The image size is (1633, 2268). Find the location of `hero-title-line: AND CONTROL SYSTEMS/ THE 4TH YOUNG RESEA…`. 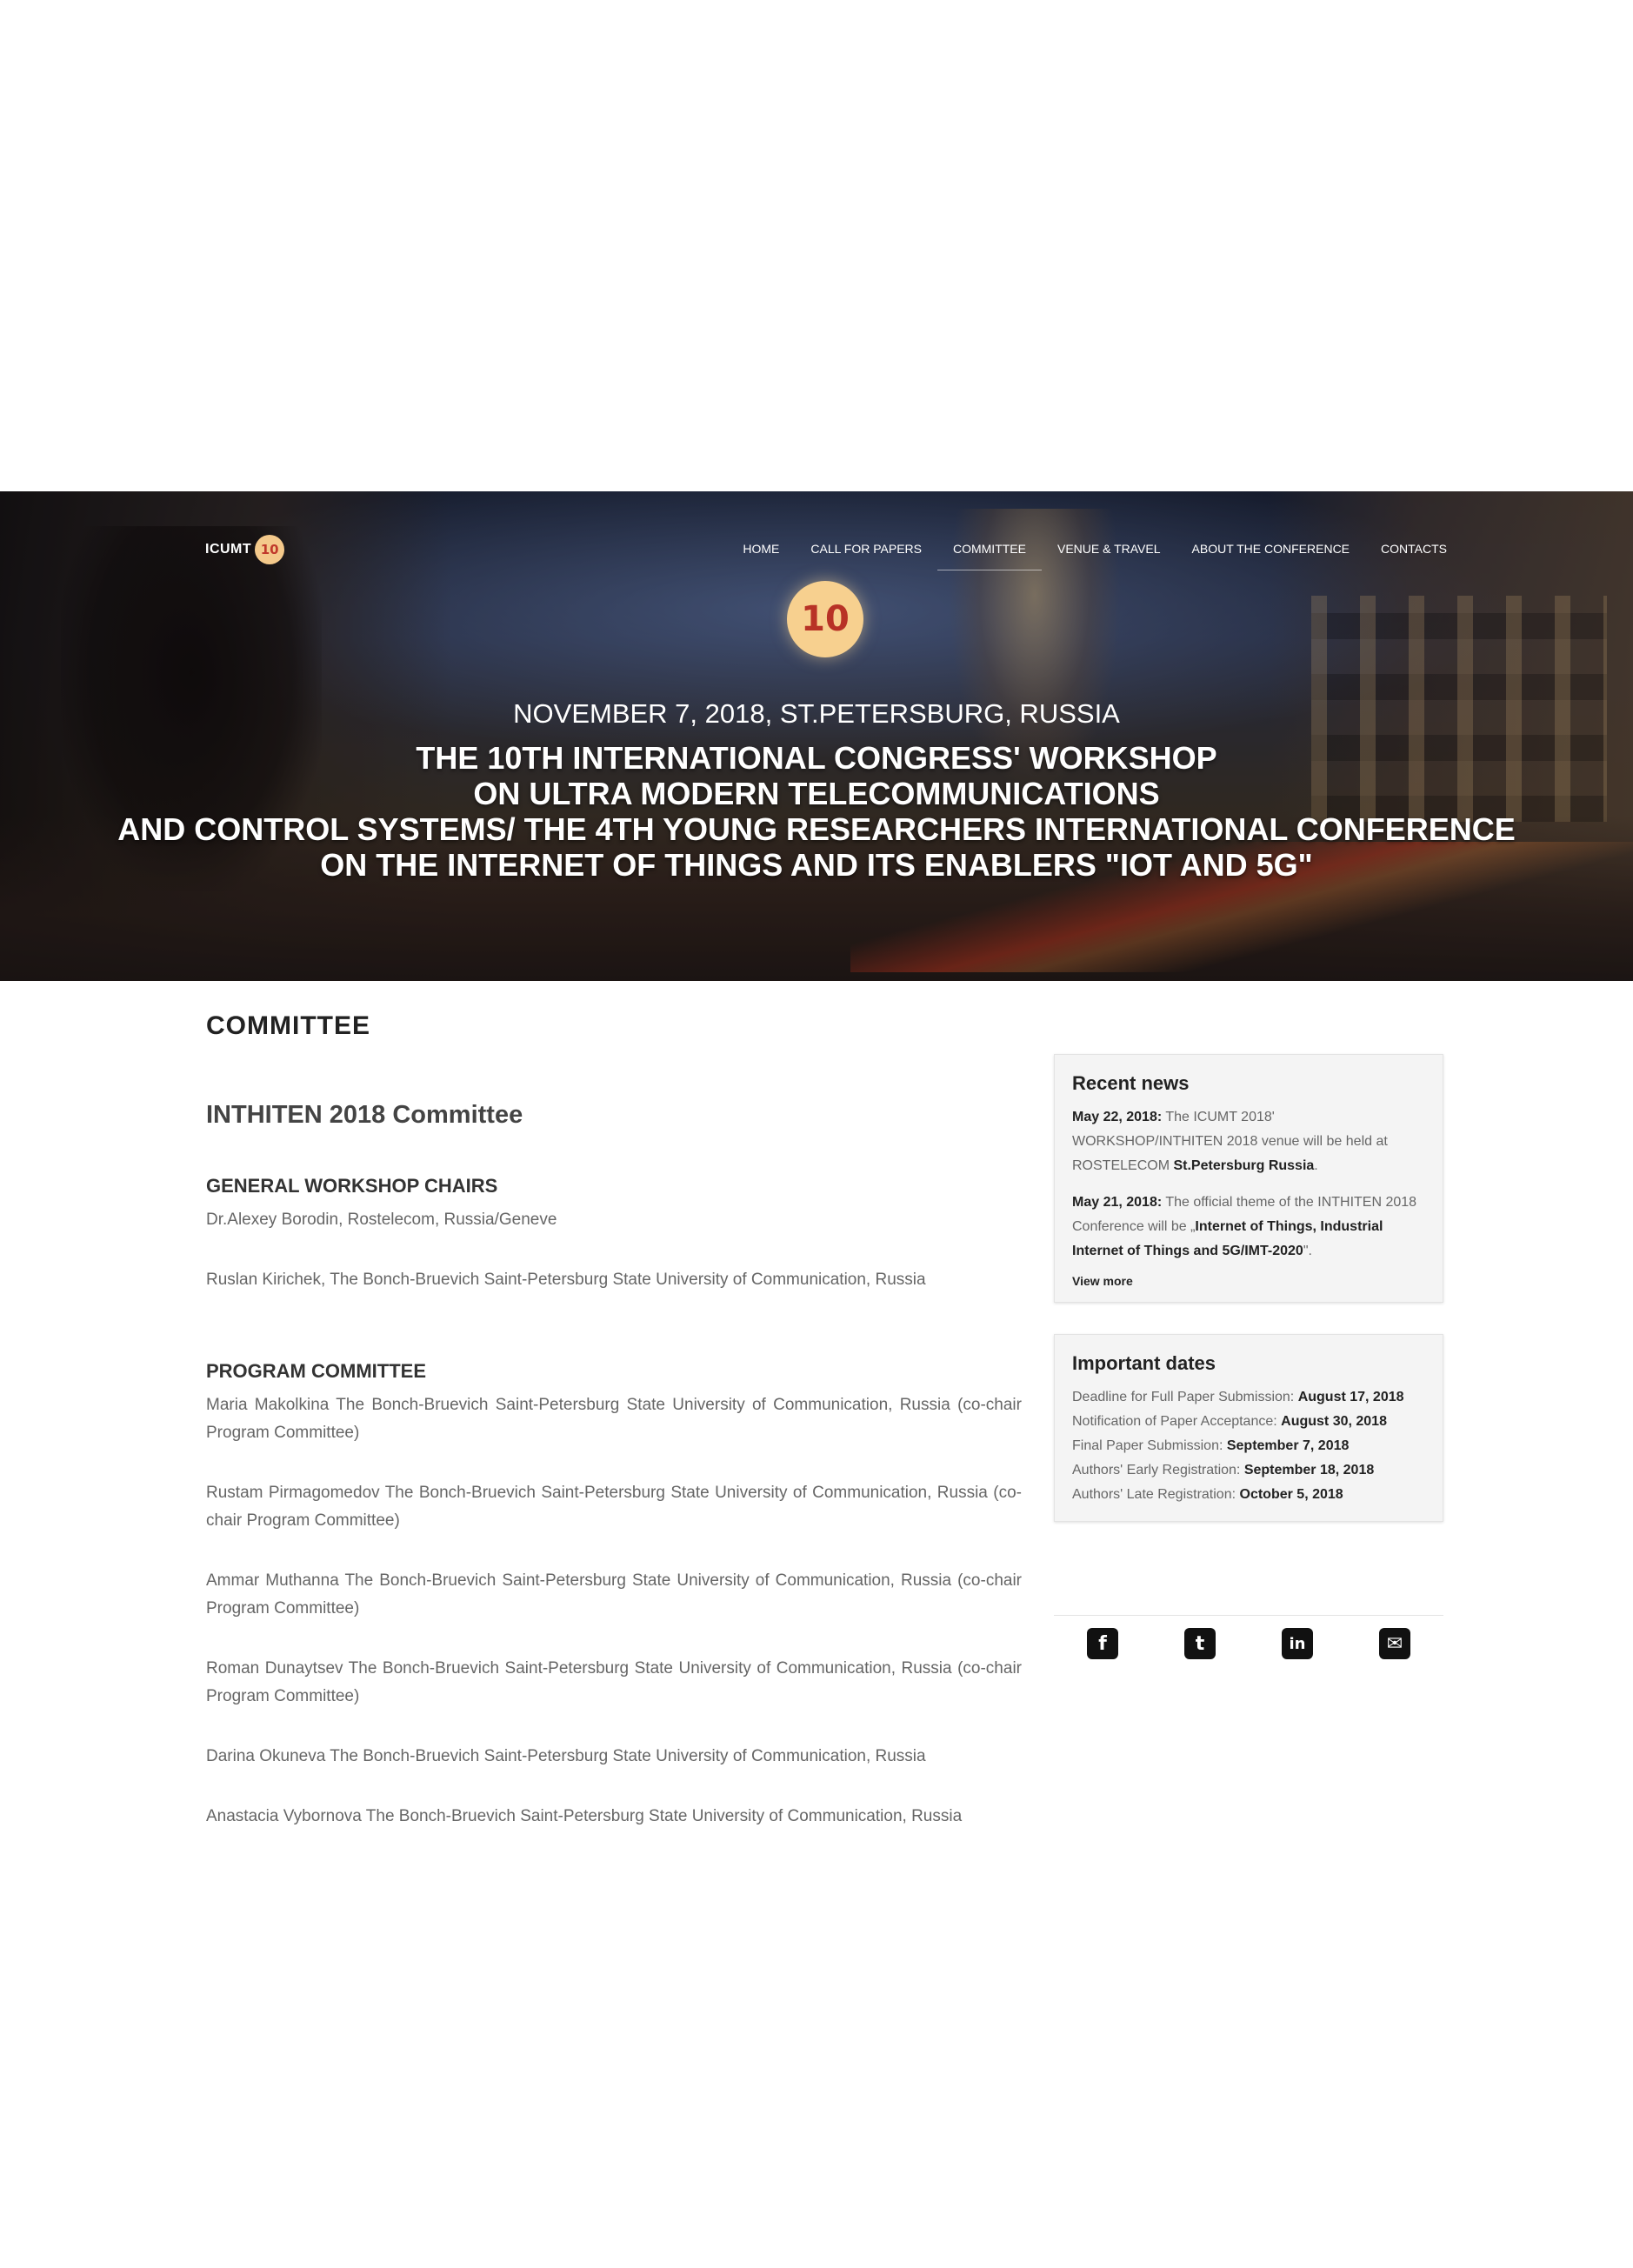

hero-title-line: AND CONTROL SYSTEMS/ THE 4TH YOUNG RESEA… is located at coordinates (816, 829).